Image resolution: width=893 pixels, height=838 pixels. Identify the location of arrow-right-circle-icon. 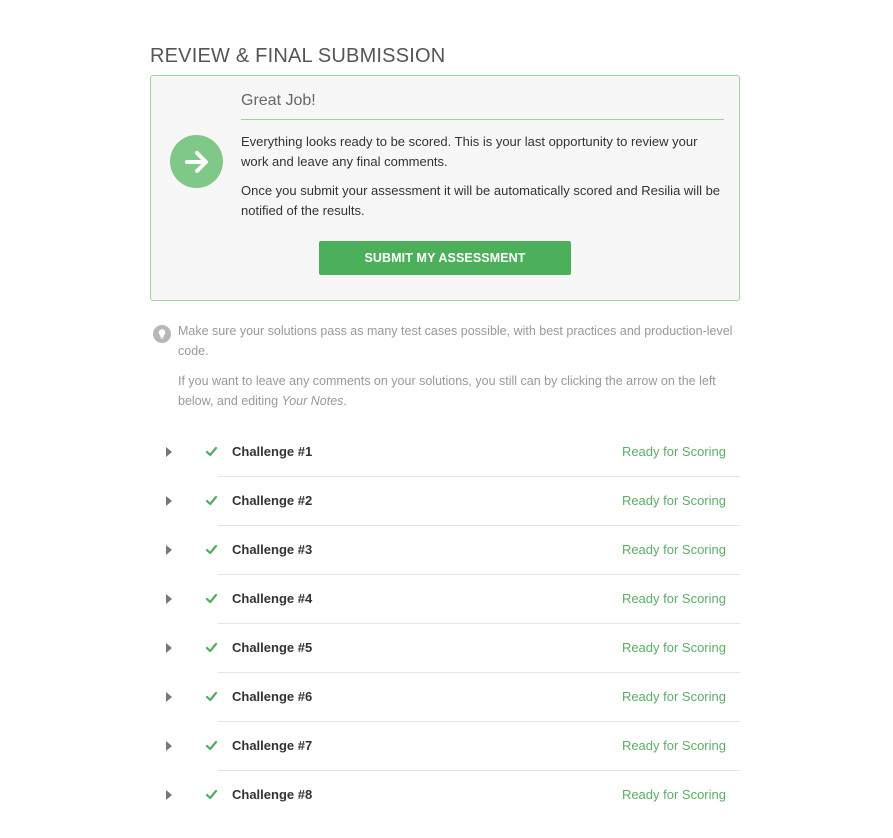
(196, 161).